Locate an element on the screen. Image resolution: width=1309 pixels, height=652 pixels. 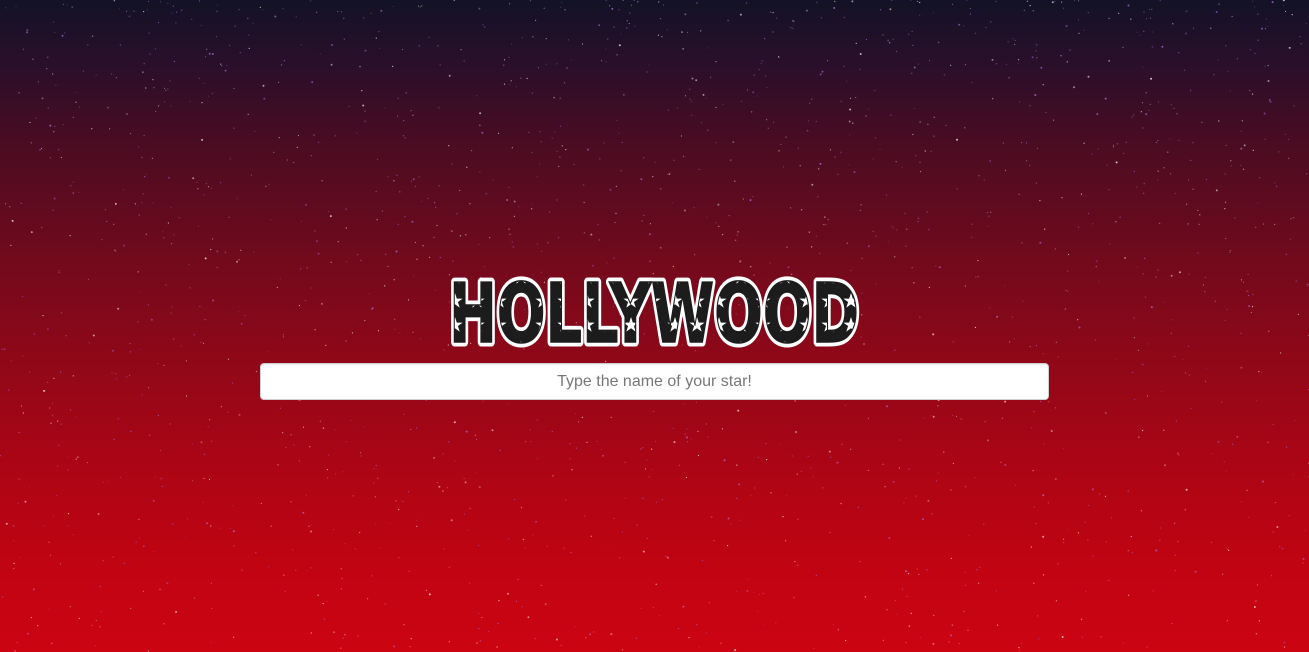
hollywood-logo: HOLLYWOOD HOLLYWOOD is located at coordinates (654, 307).